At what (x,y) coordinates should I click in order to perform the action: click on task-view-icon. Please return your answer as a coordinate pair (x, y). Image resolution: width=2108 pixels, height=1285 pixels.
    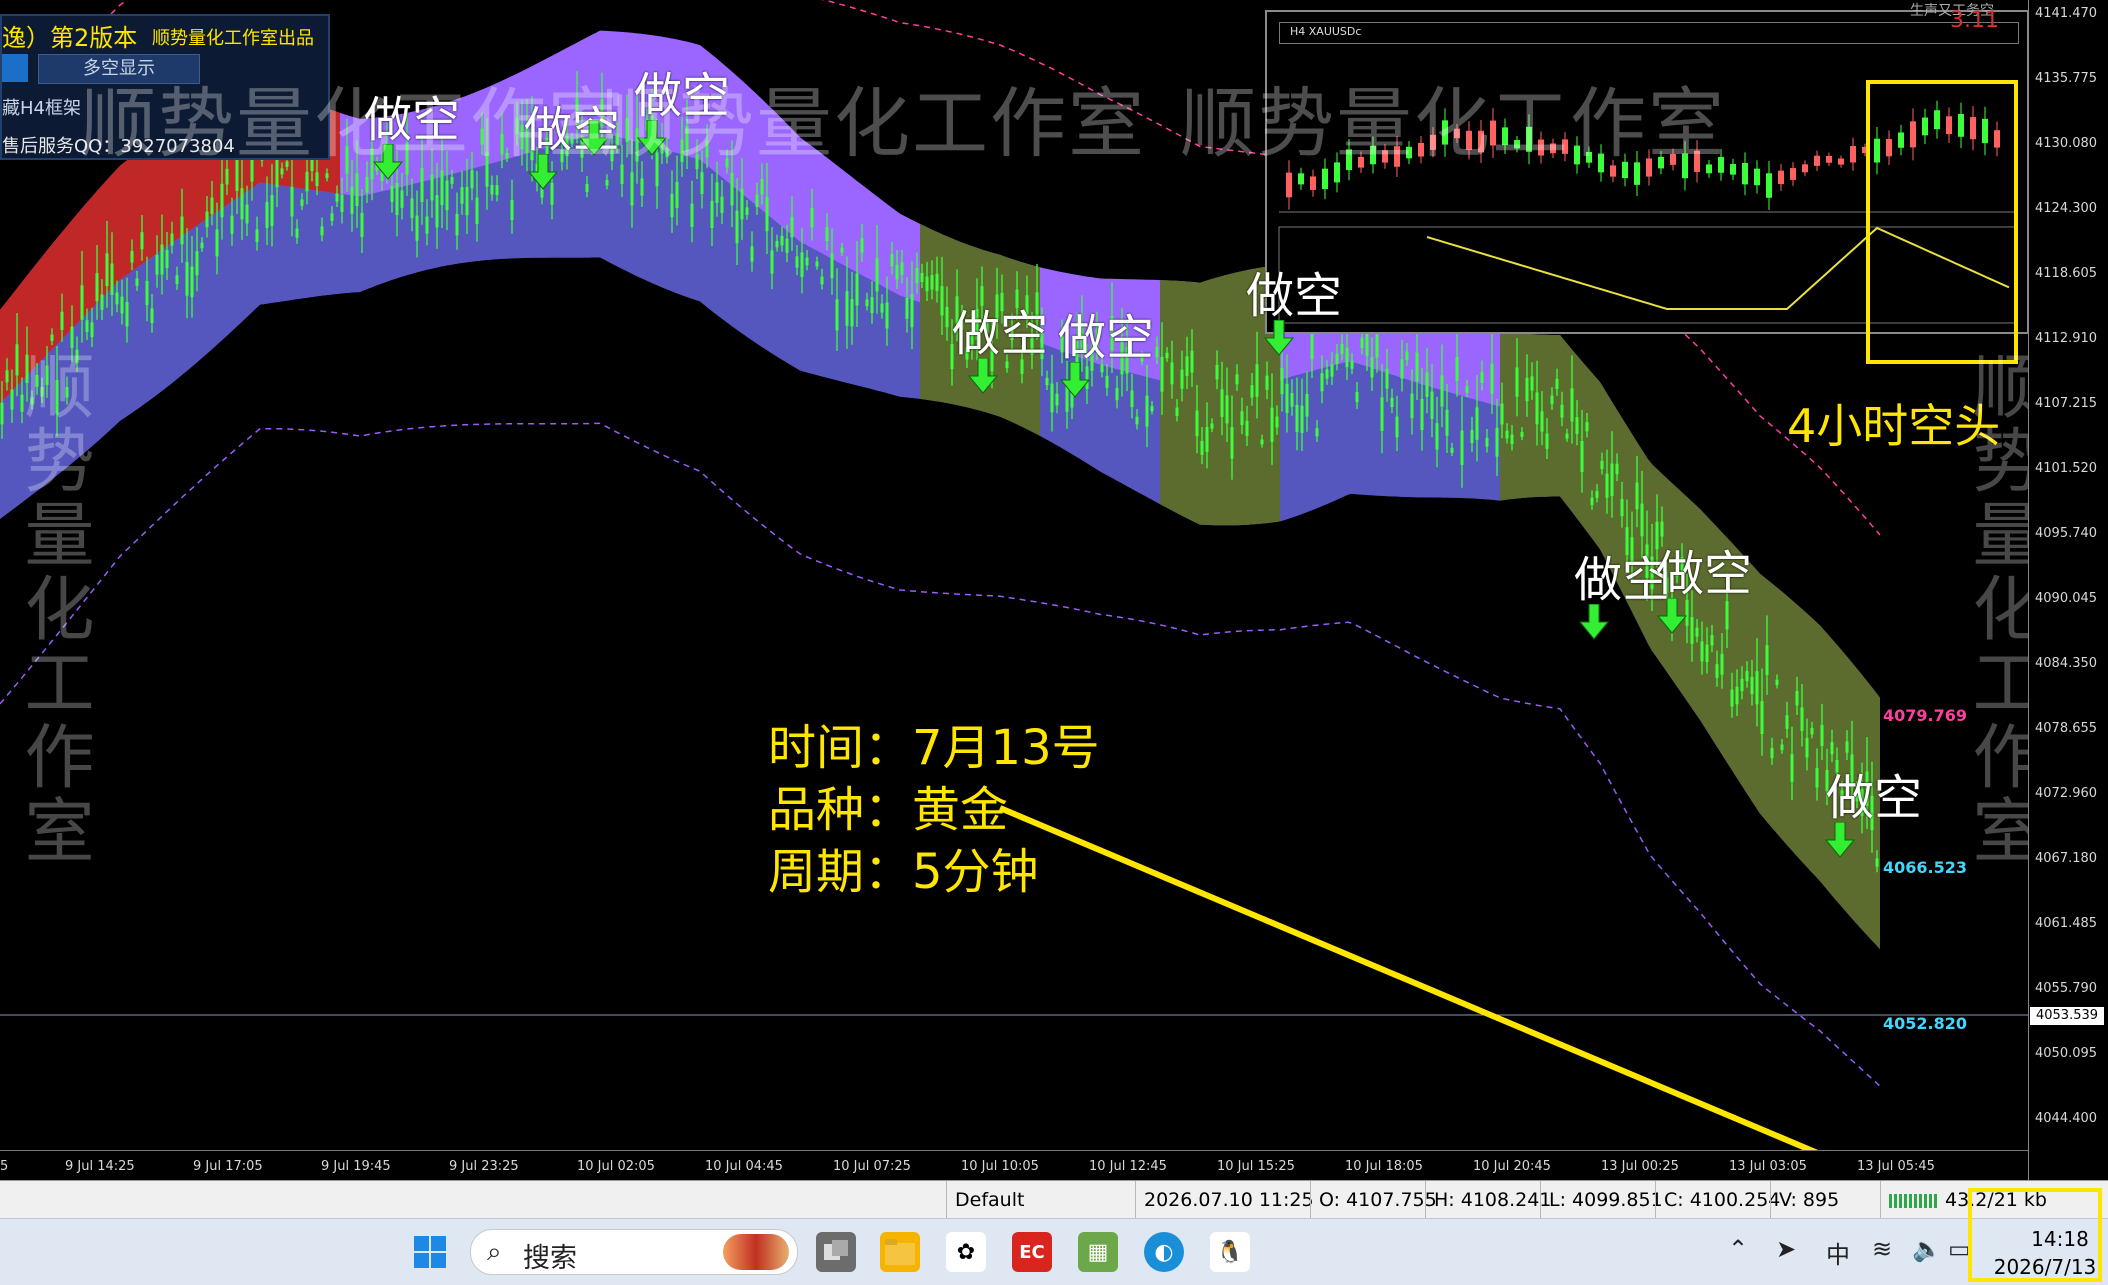
    Looking at the image, I should click on (836, 1252).